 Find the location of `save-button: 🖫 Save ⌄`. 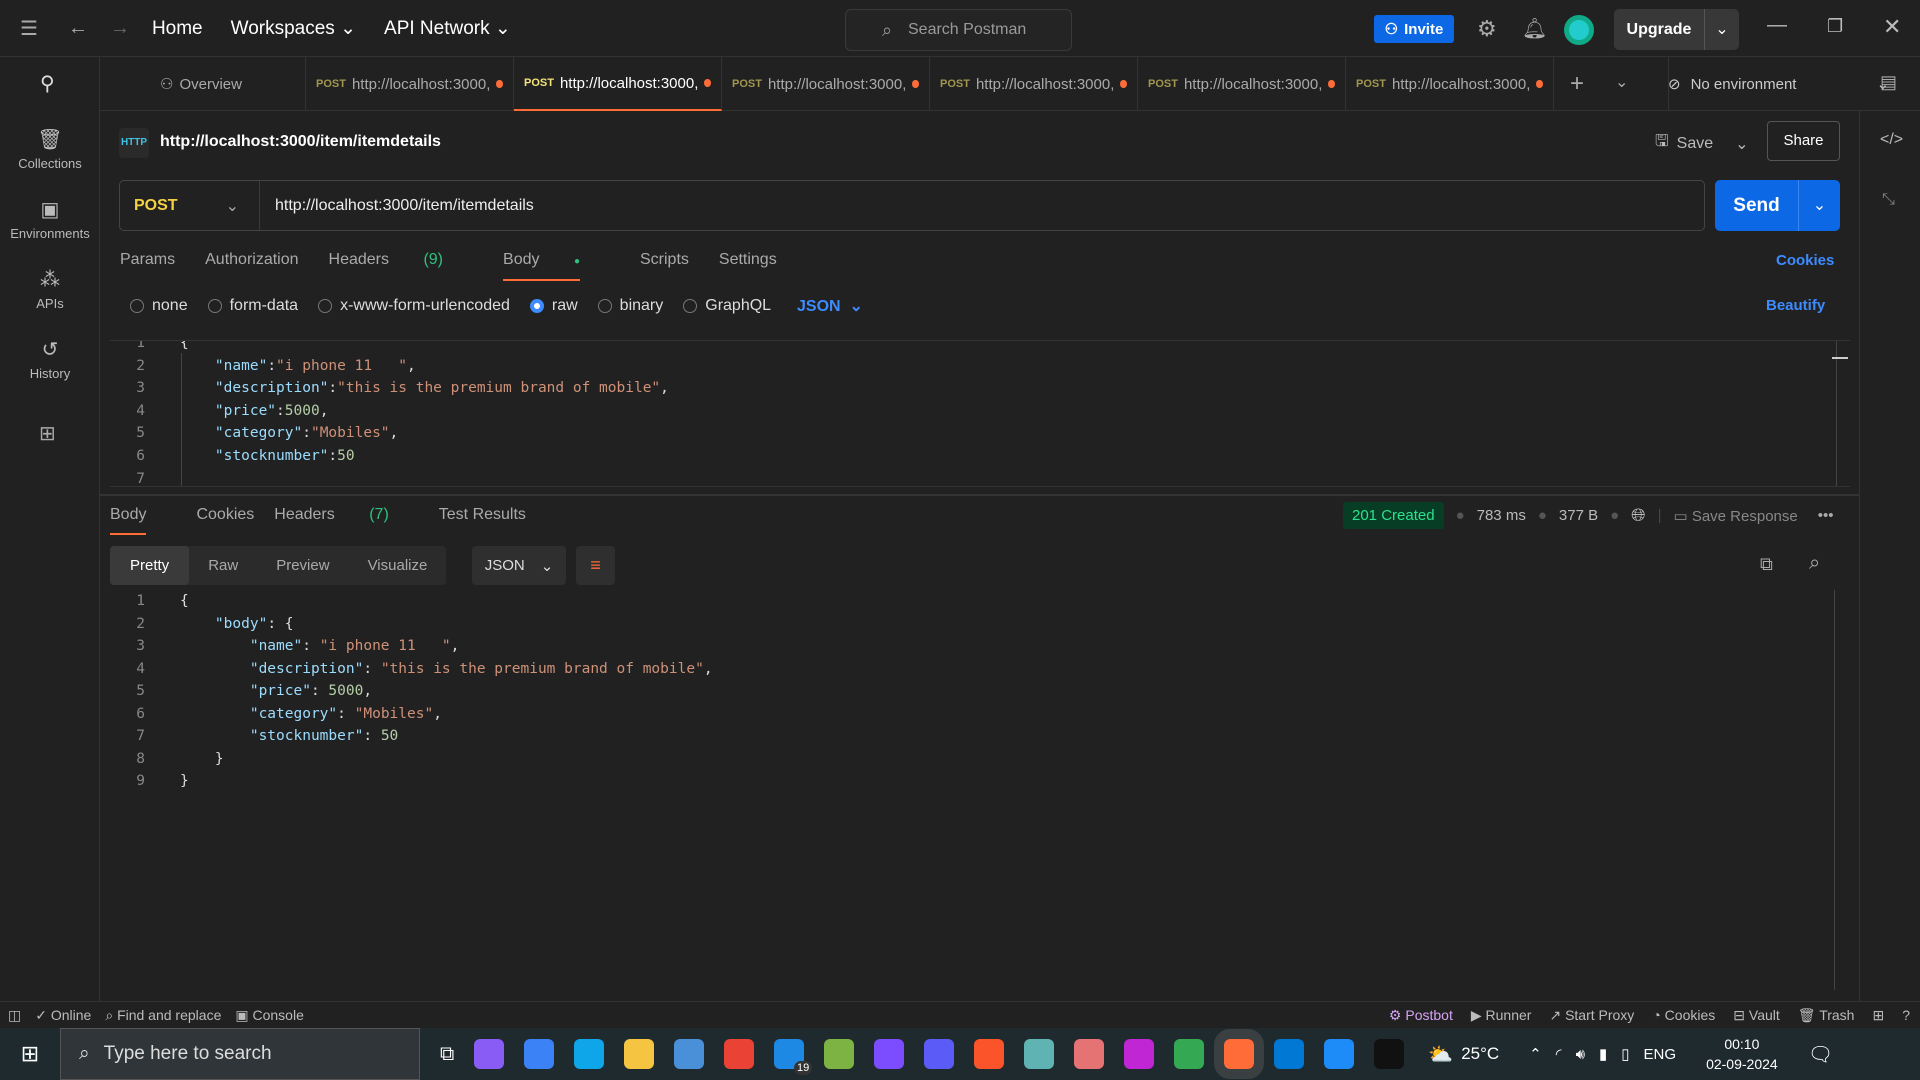

save-button: 🖫 Save ⌄ is located at coordinates (1702, 143).